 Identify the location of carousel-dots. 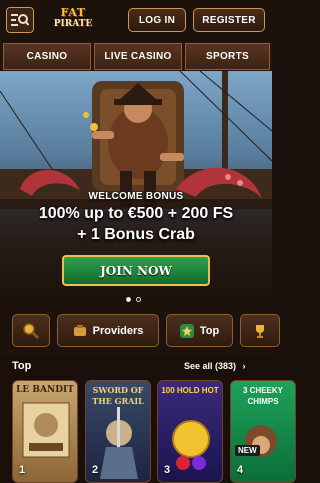
(133, 299).